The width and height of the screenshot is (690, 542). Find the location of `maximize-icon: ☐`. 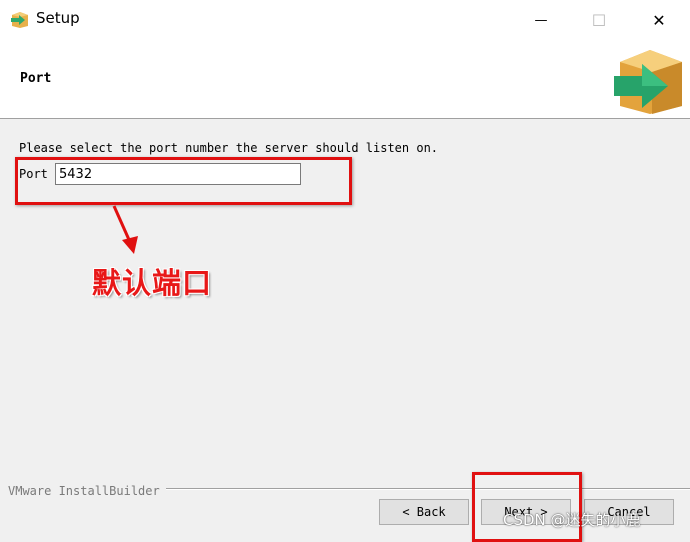

maximize-icon: ☐ is located at coordinates (599, 20).